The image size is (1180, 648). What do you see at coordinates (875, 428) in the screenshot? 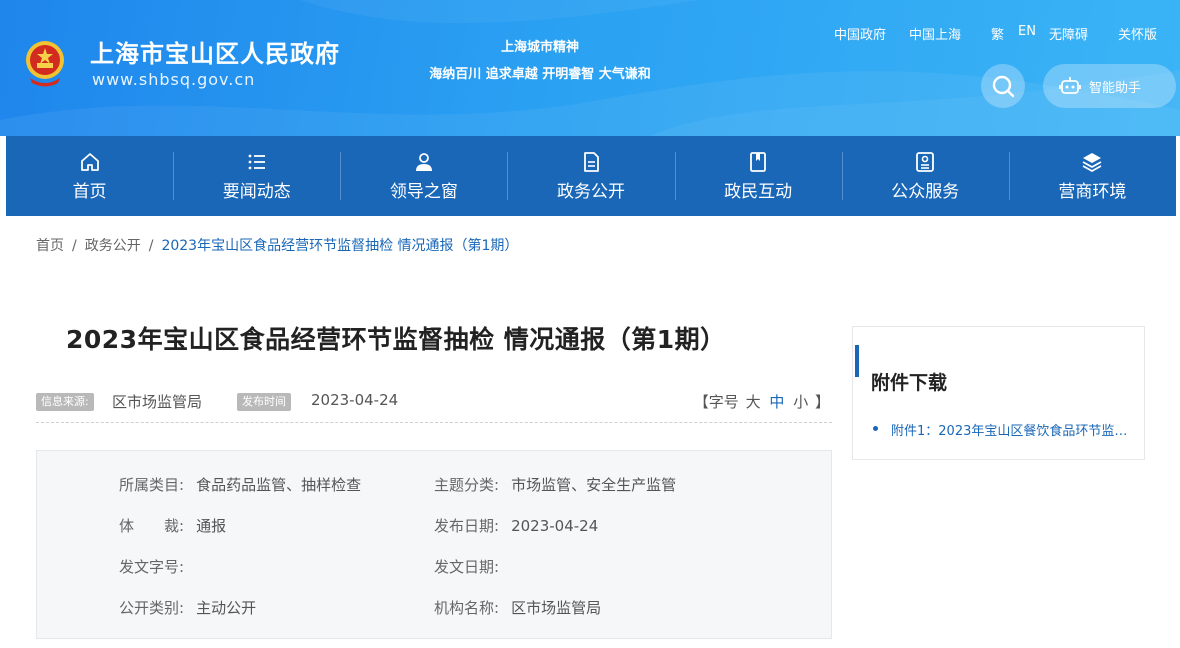
I see `bullet-icon` at bounding box center [875, 428].